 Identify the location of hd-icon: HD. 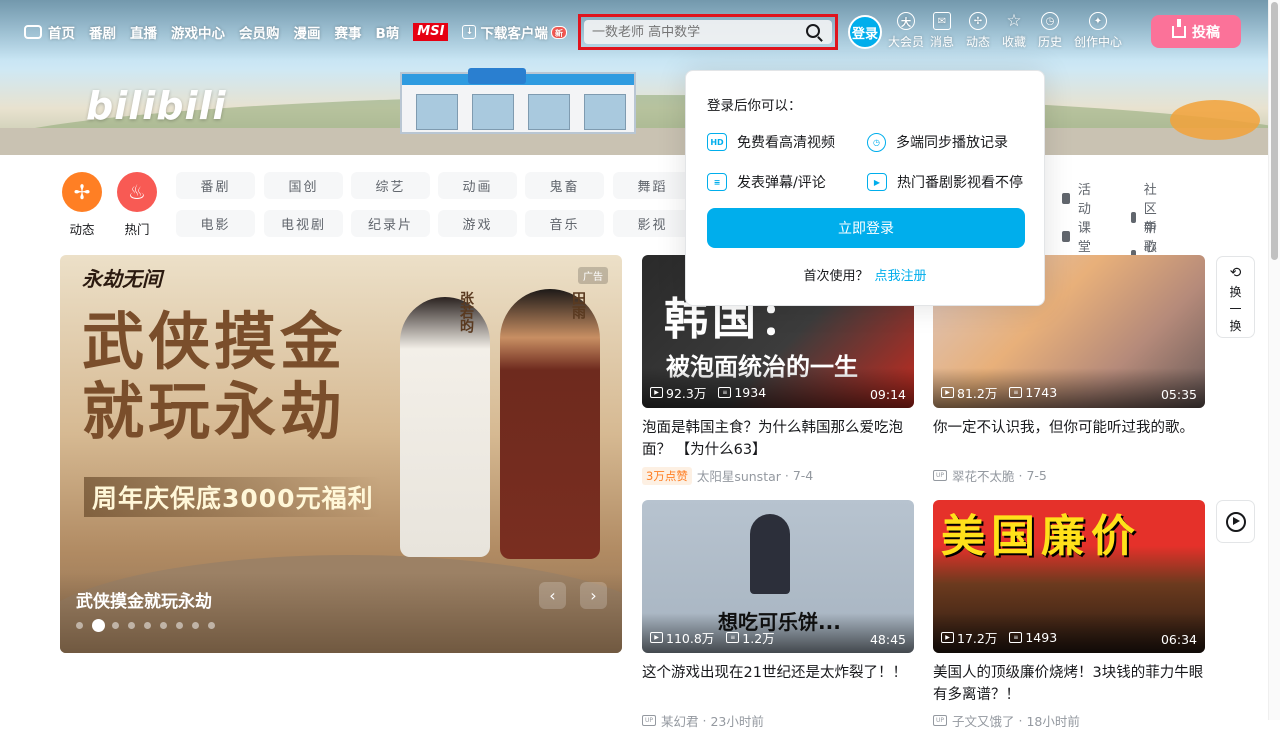
(717, 142).